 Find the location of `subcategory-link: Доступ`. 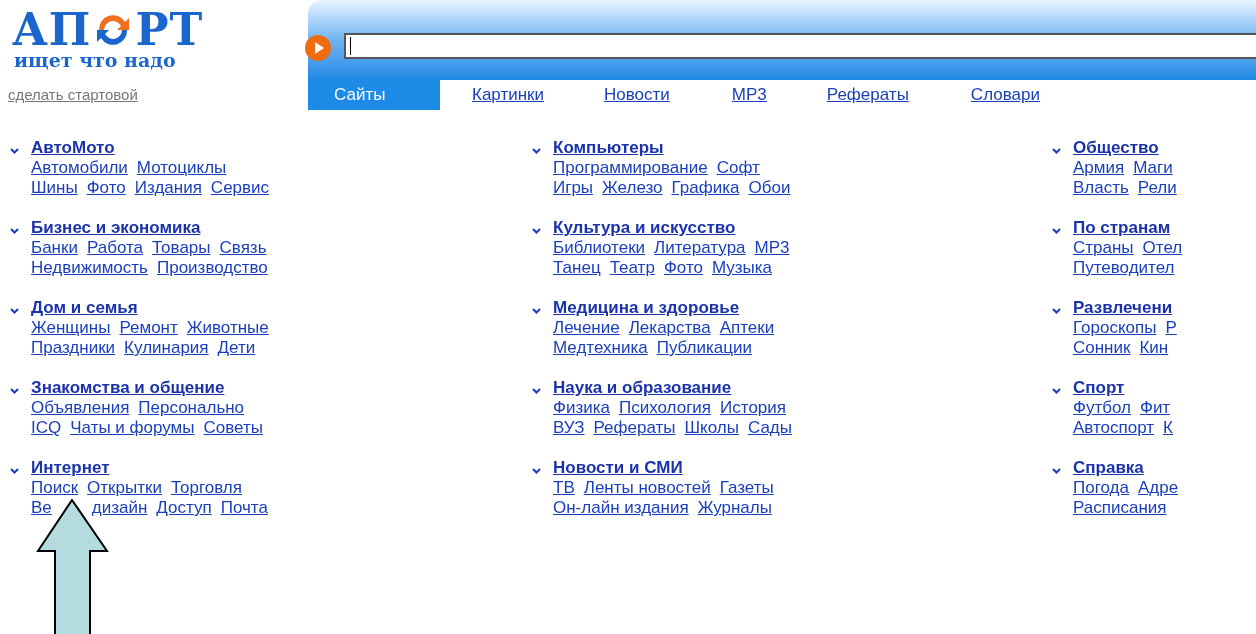

subcategory-link: Доступ is located at coordinates (184, 508).